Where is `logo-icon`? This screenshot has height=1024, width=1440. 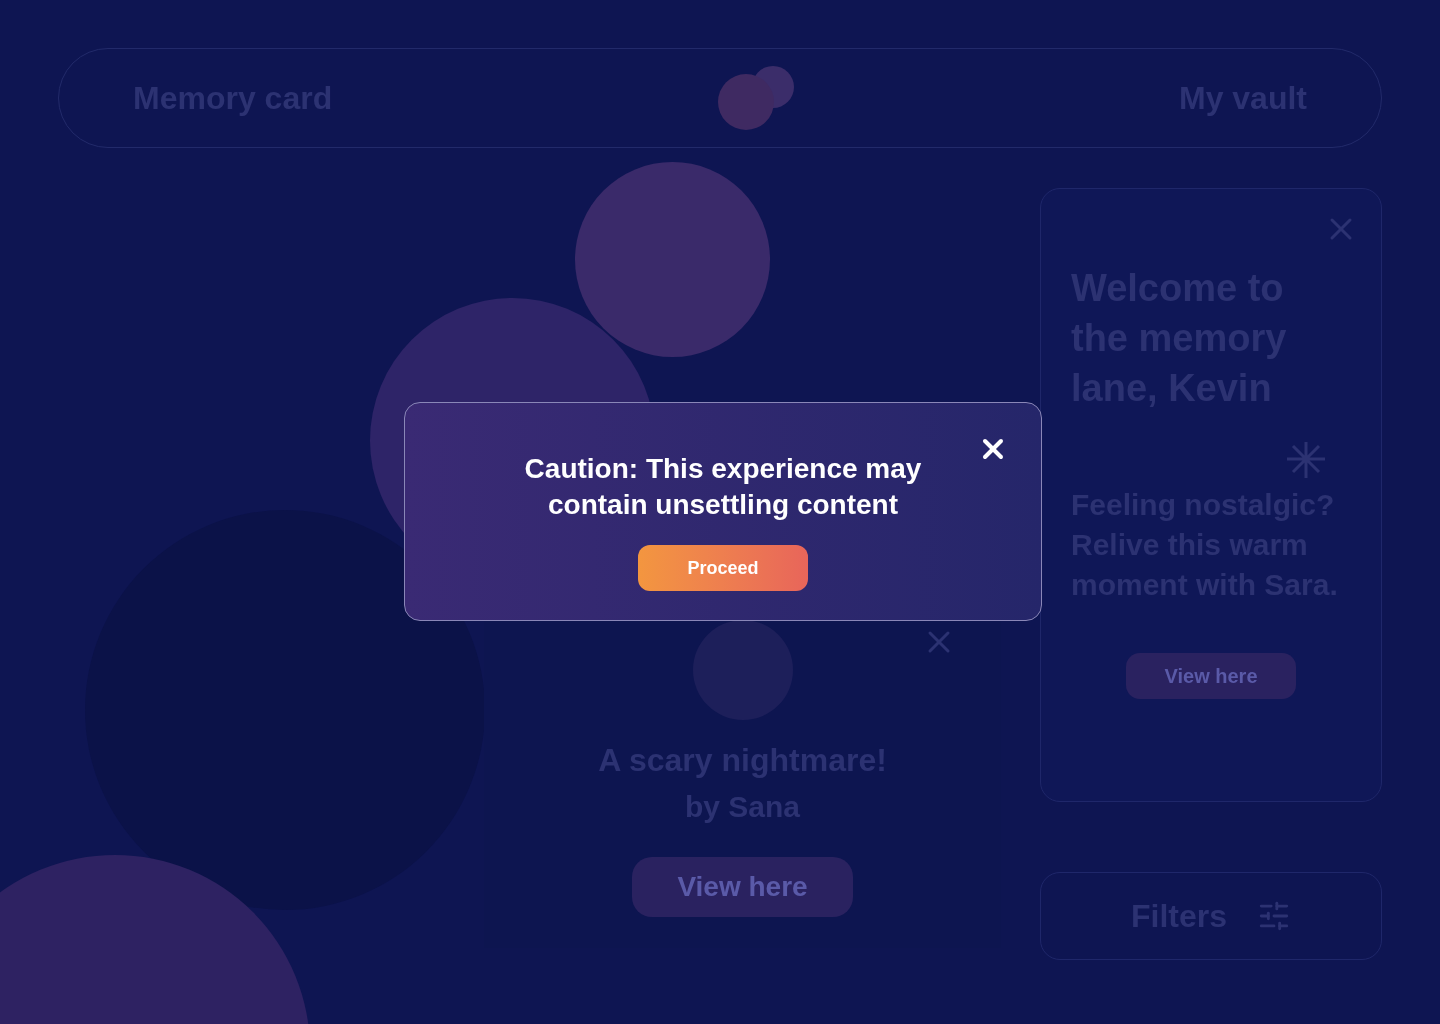
logo-icon is located at coordinates (755, 98).